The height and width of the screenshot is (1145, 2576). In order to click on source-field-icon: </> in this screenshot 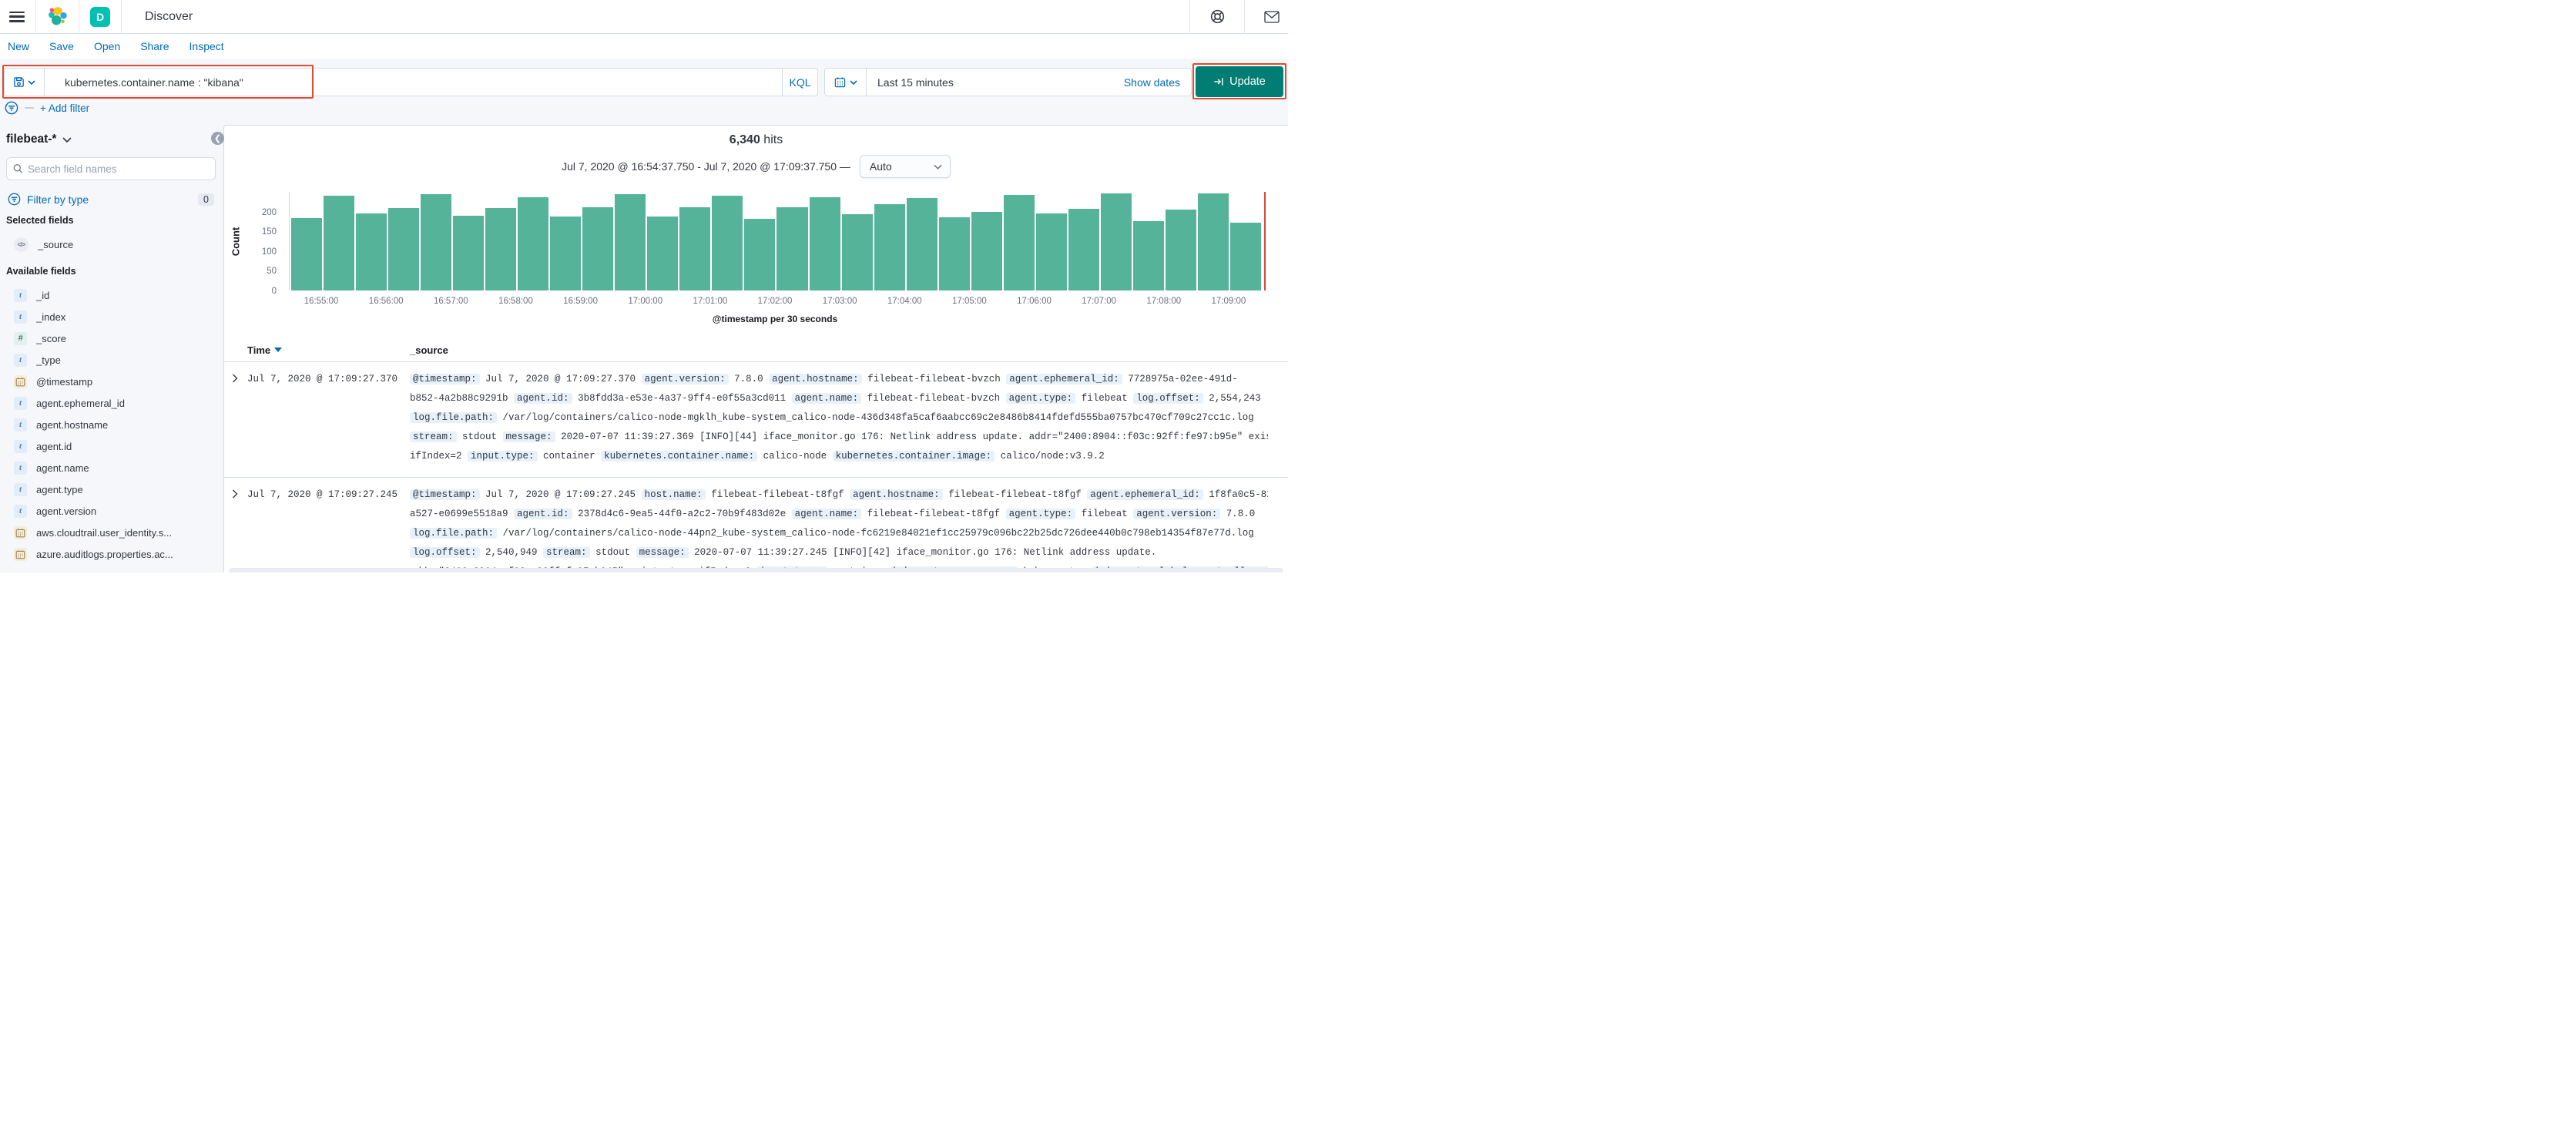, I will do `click(21, 244)`.